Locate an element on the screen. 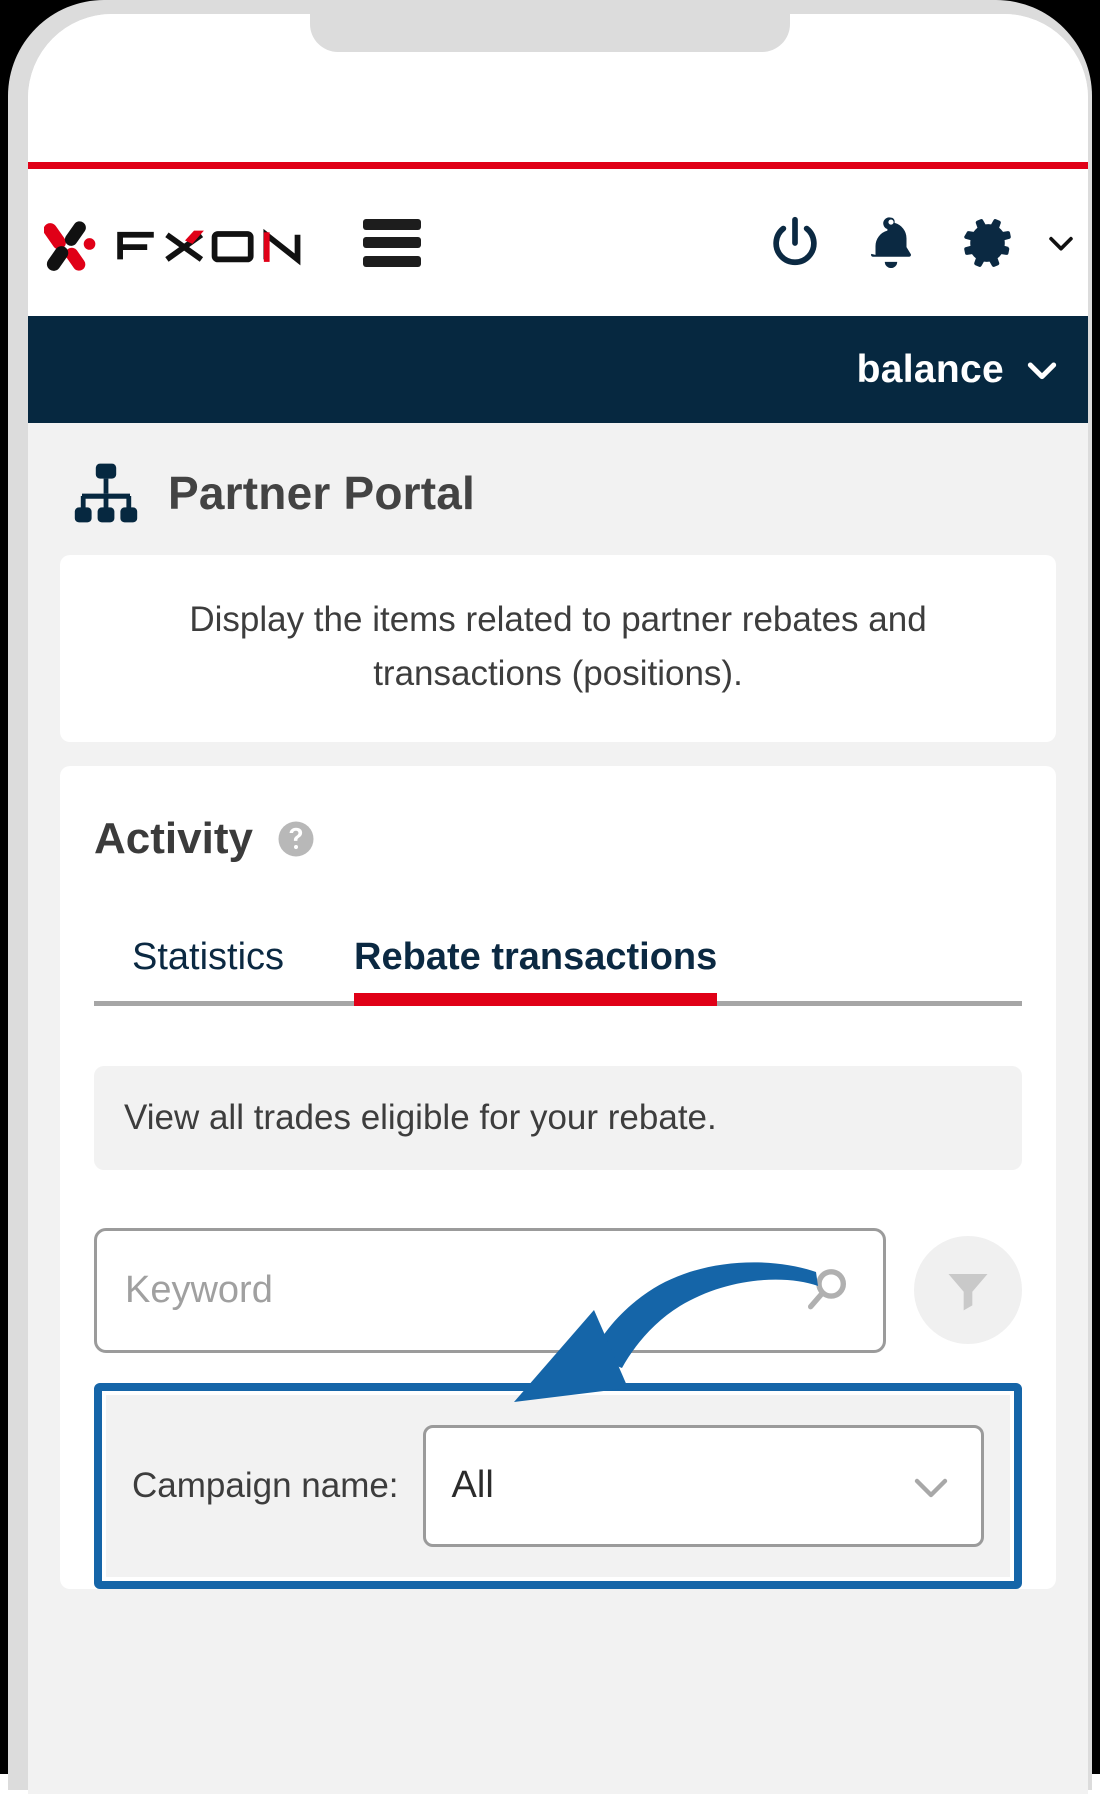 The image size is (1100, 1794). activity-tabs: Statistics Rebate transactions is located at coordinates (558, 971).